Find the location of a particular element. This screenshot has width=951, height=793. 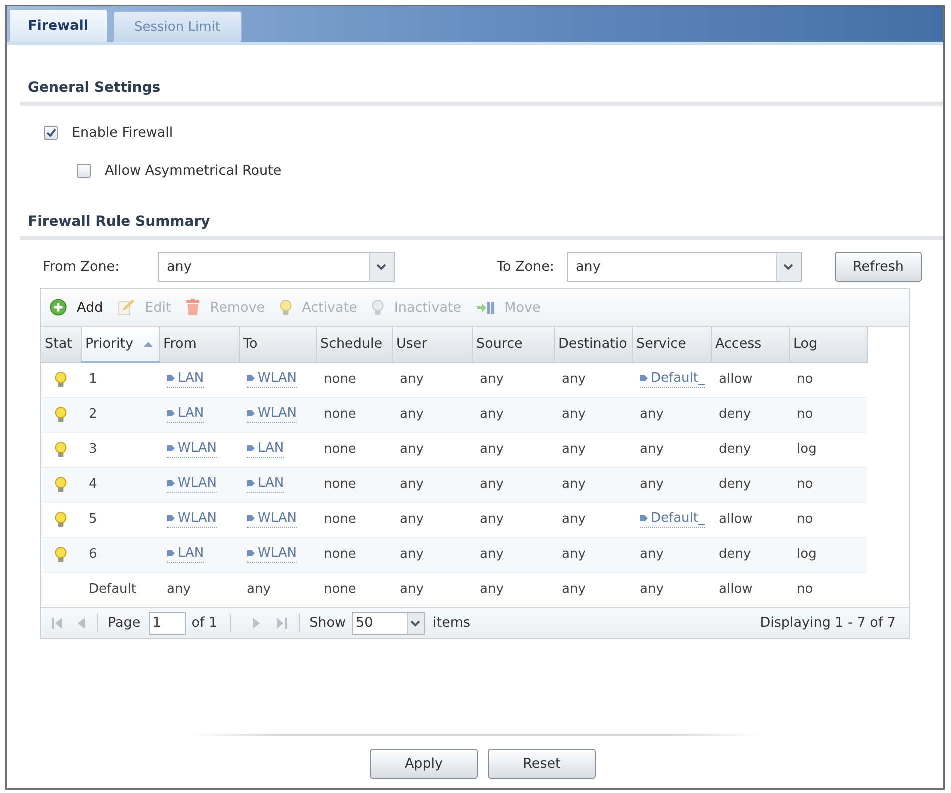

table-row: 1 LAN WLAN none any any any Default_ allow no is located at coordinates (454, 379).